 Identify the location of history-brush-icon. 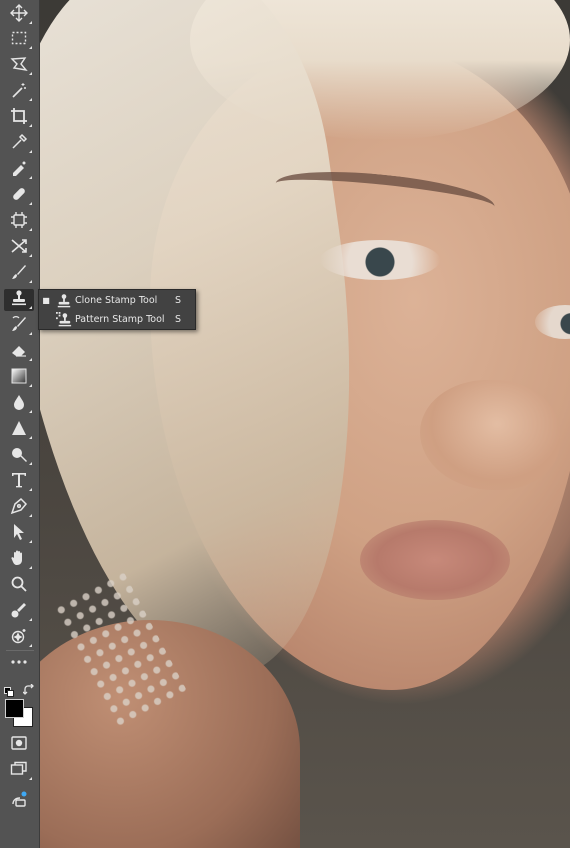
(19, 326).